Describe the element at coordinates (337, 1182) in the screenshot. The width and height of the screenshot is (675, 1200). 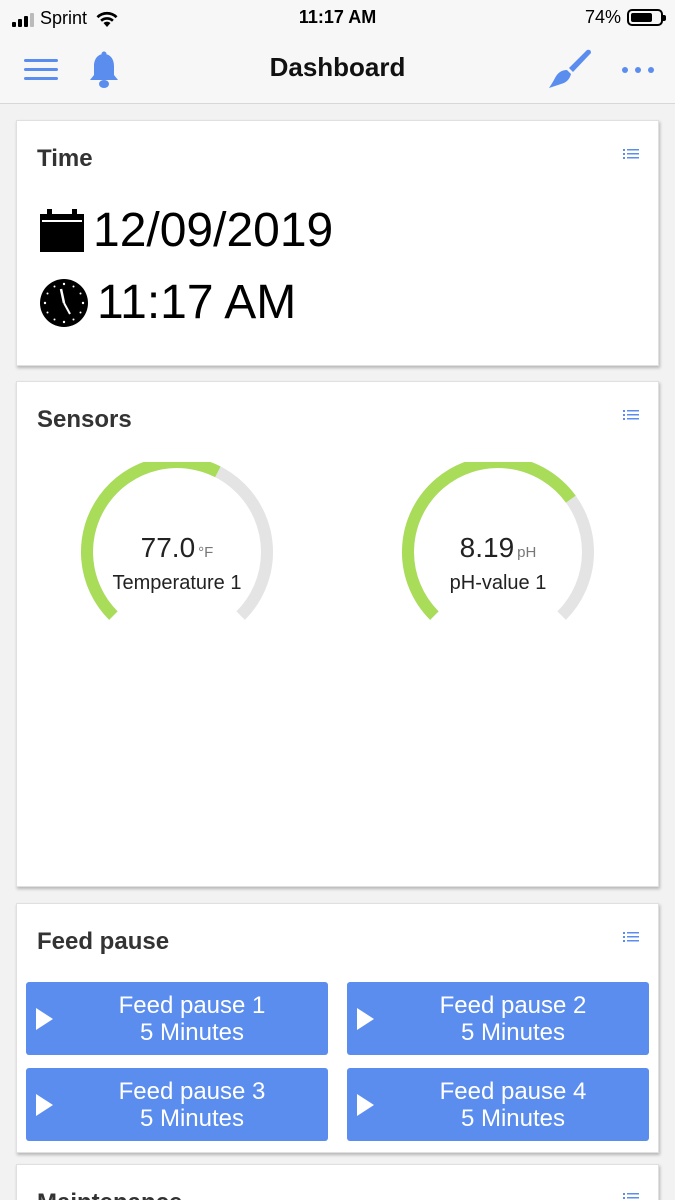
I see `maintenance-card: Maintenance` at that location.